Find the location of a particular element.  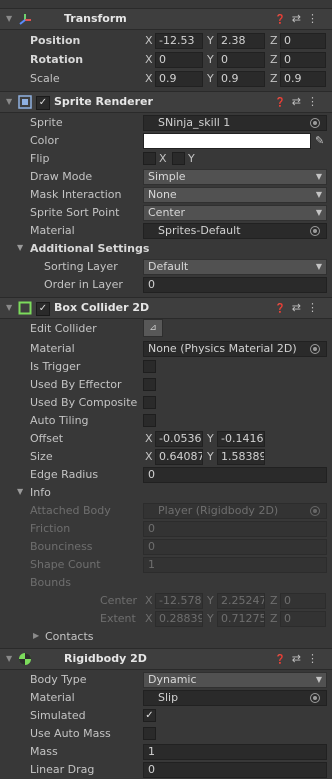

color-swatch is located at coordinates (227, 141).